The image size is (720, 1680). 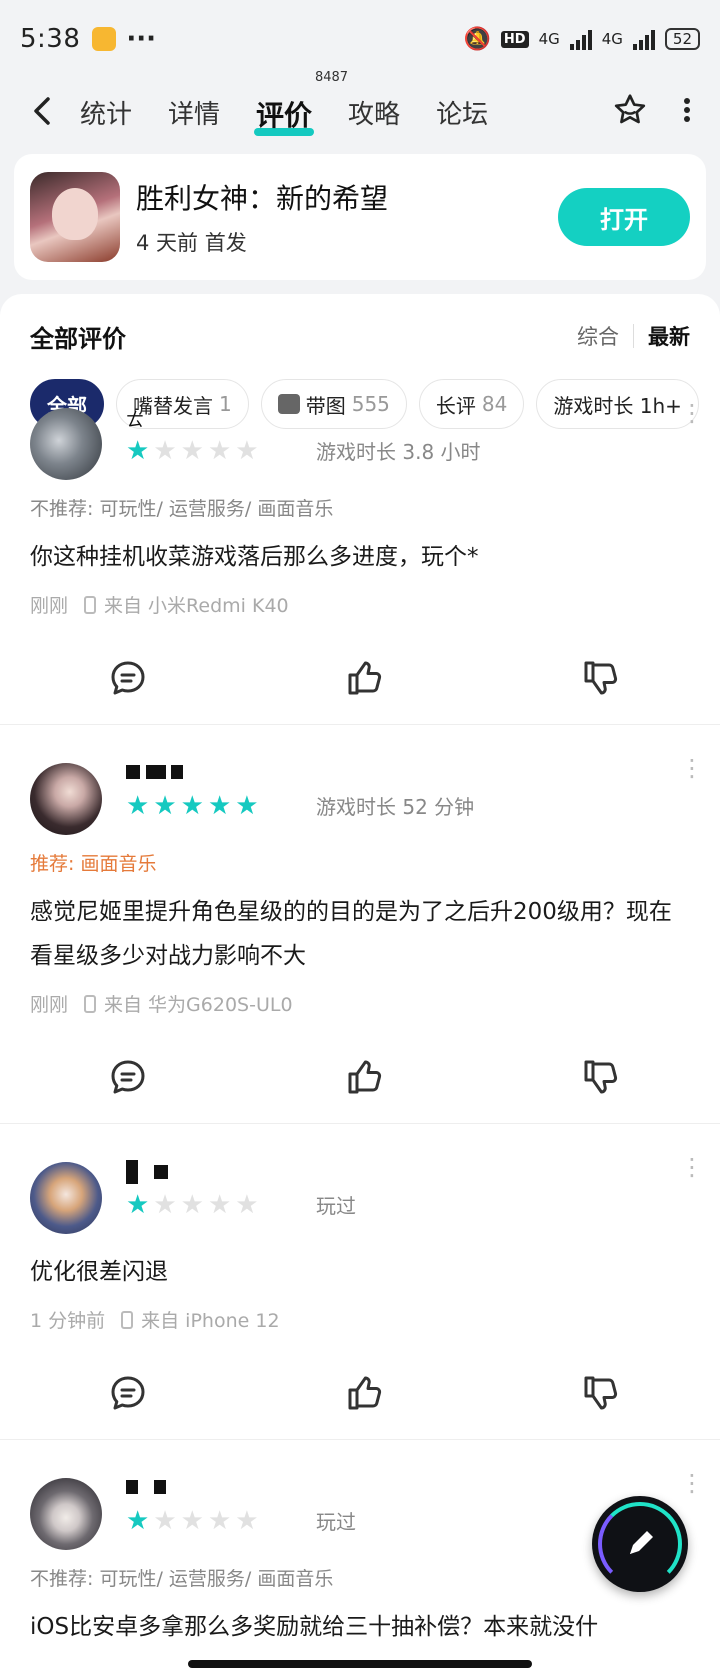 I want to click on home-indicator, so click(x=360, y=1664).